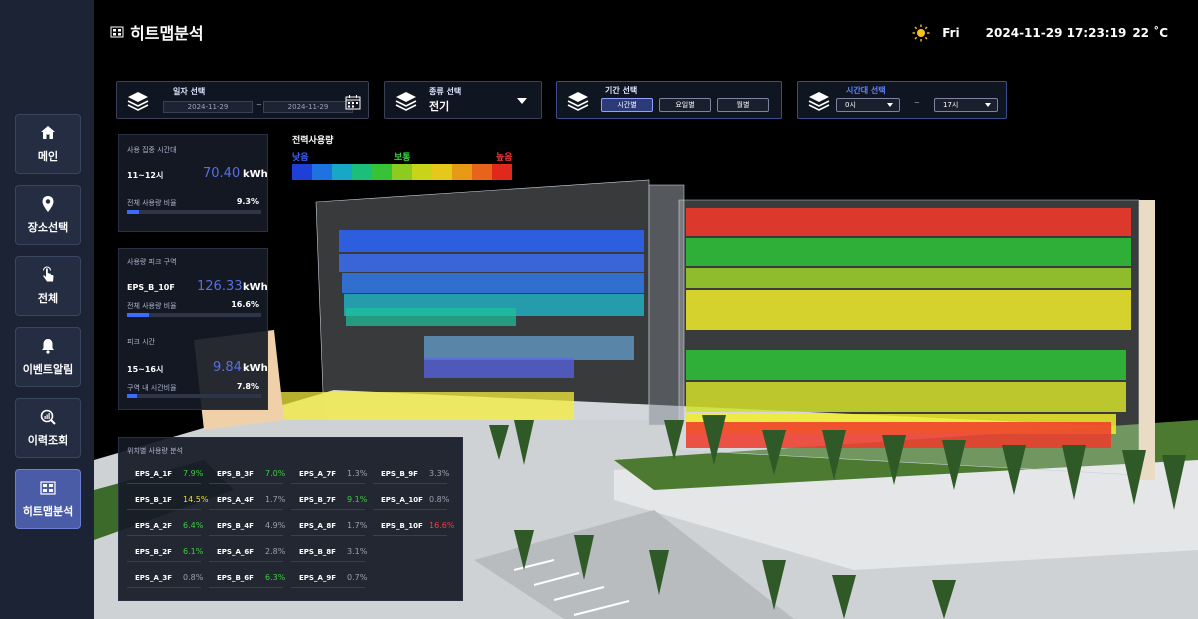  What do you see at coordinates (743, 105) in the screenshot?
I see `period-monthly-button: 월별` at bounding box center [743, 105].